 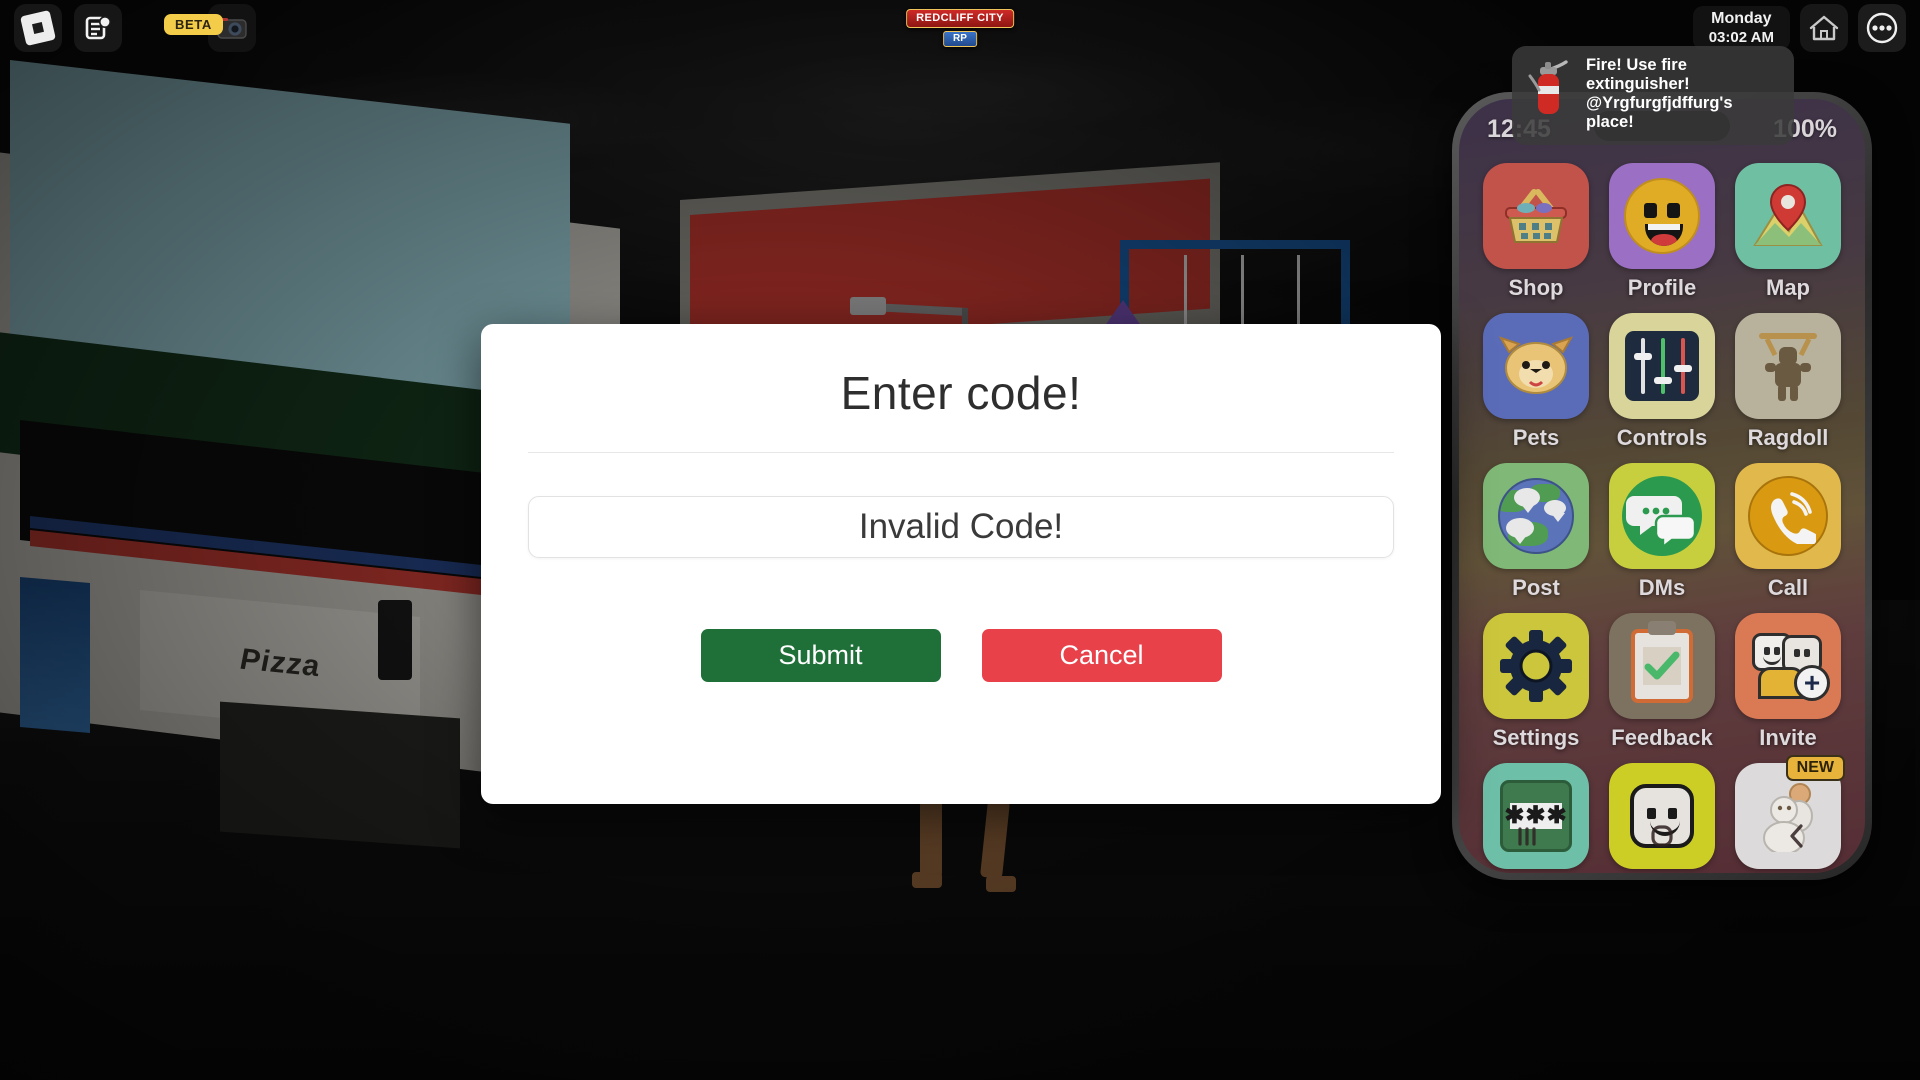 I want to click on app-tile-ragdoll, so click(x=1788, y=366).